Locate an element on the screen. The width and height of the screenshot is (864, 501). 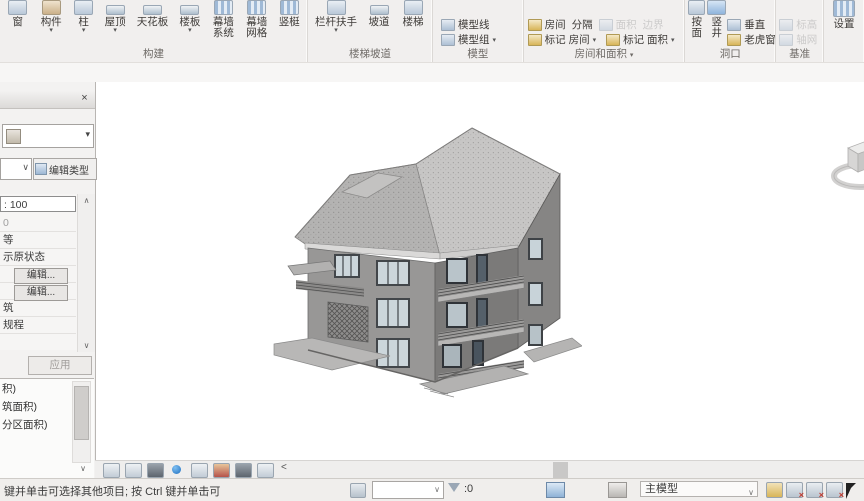
browser-item-area-plan-1: 积) is located at coordinates (9, 389).